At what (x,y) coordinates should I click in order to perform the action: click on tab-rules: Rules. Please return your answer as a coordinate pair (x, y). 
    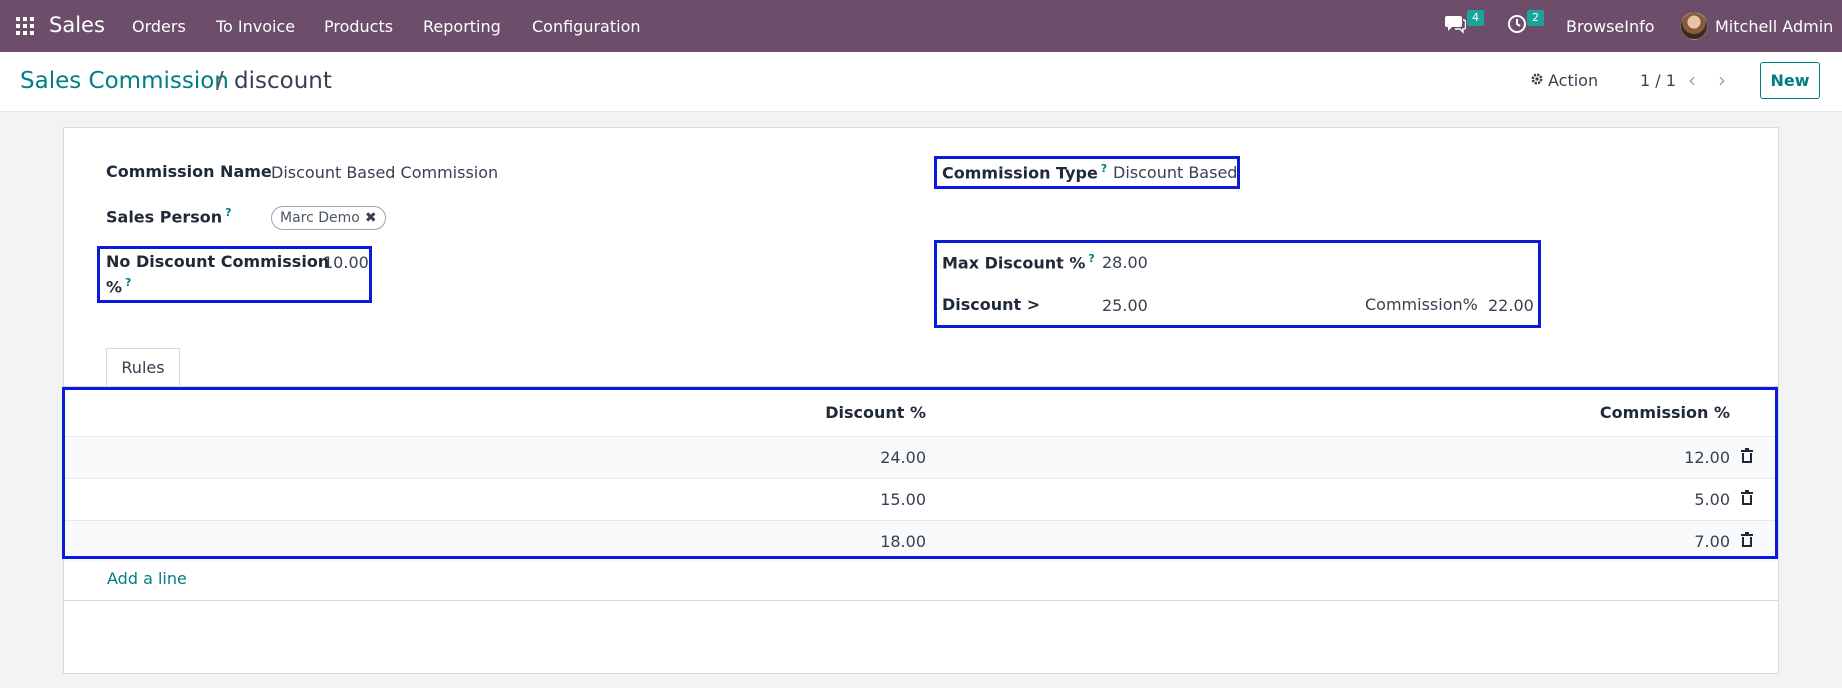
    Looking at the image, I should click on (143, 367).